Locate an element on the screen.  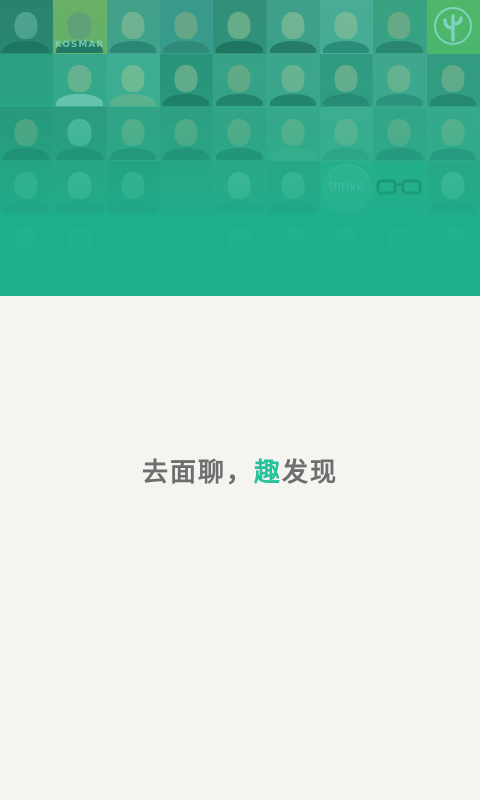
cactus-icon is located at coordinates (452, 26).